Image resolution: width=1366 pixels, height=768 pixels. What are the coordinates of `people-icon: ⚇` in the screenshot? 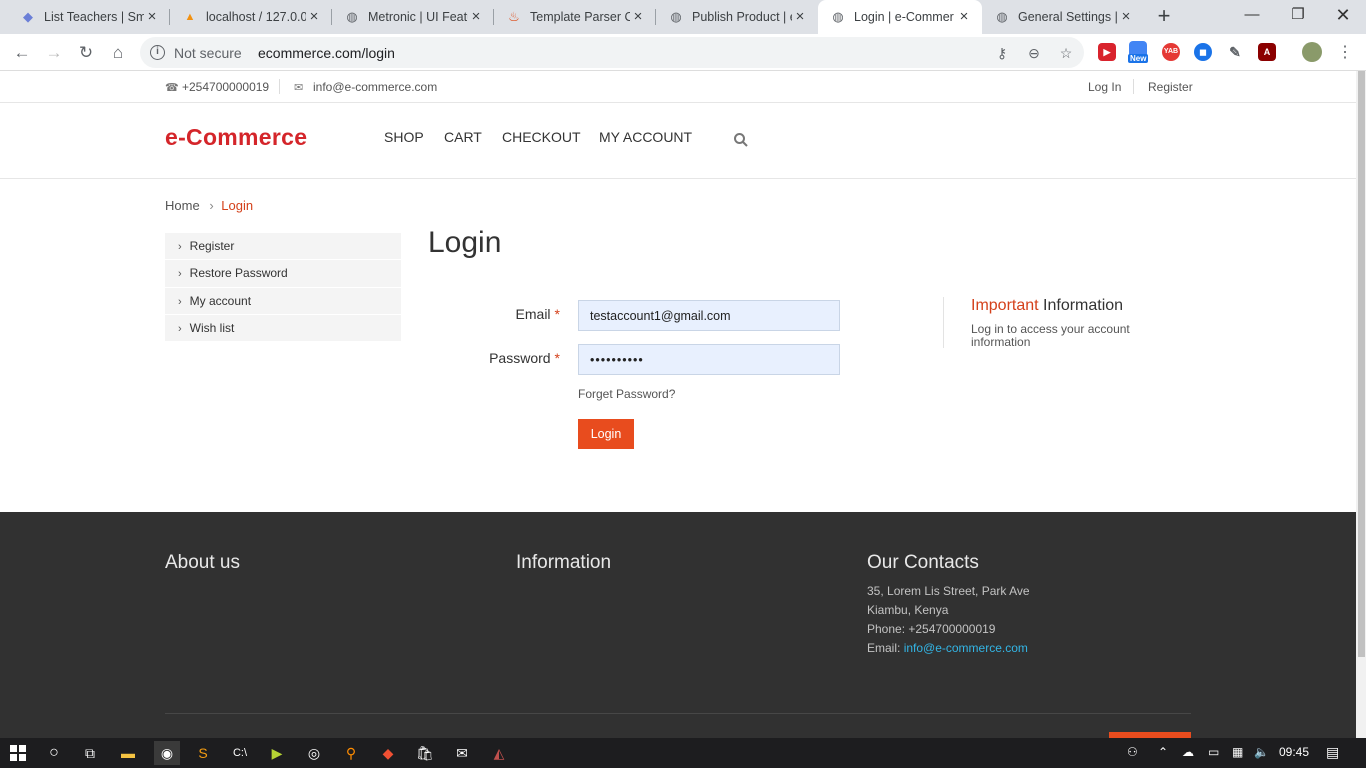 It's located at (1132, 752).